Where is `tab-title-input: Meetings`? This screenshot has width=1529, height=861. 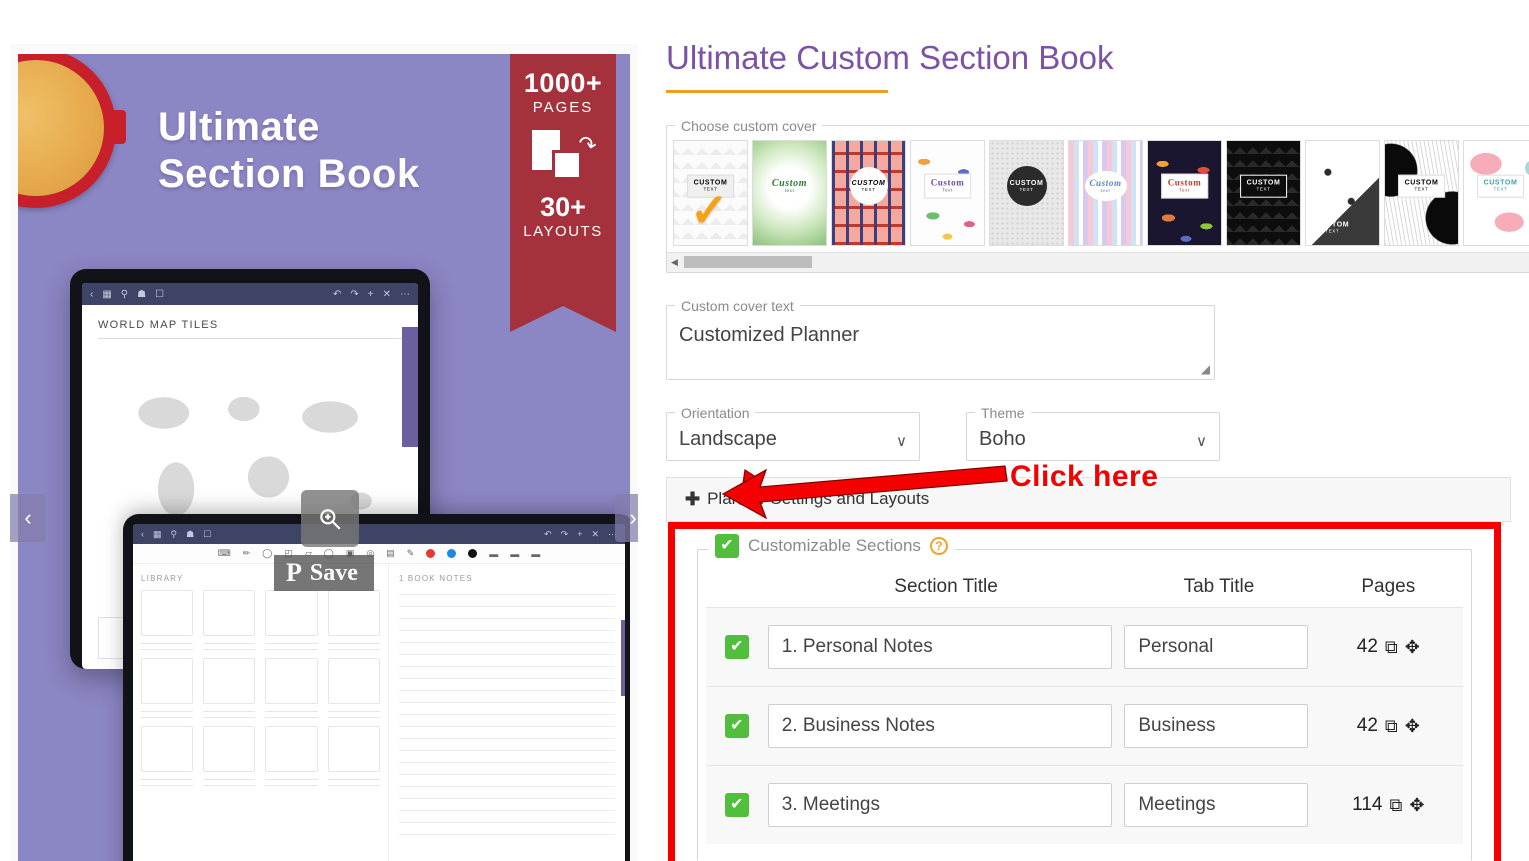
tab-title-input: Meetings is located at coordinates (1216, 805).